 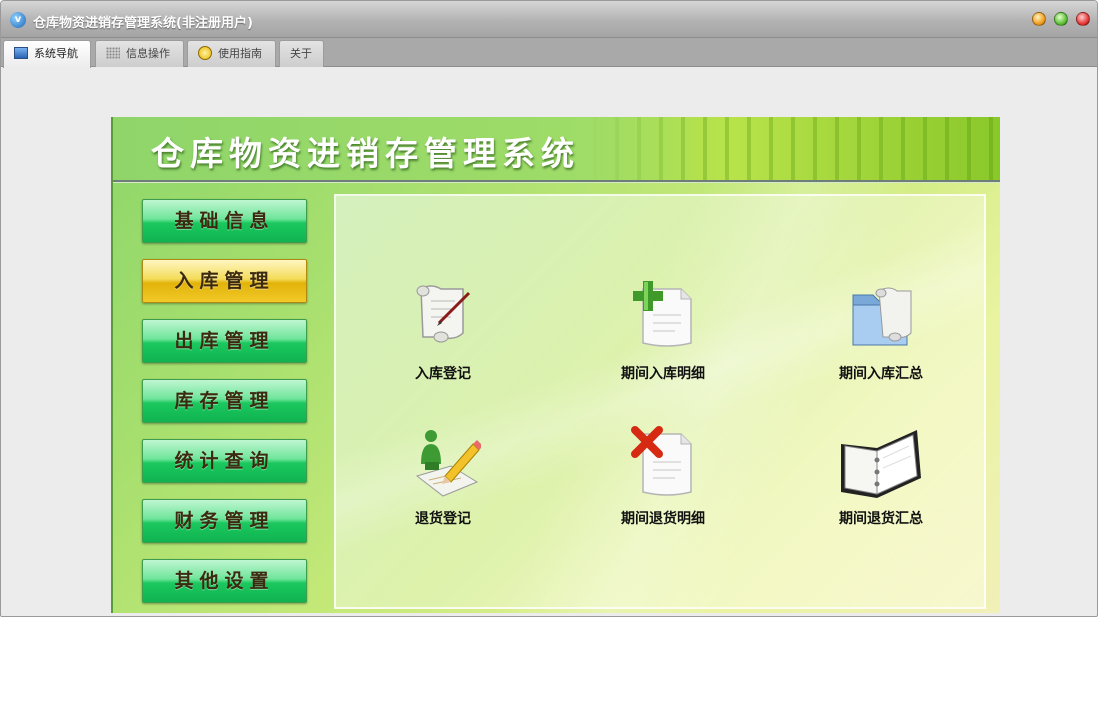 I want to click on folder-scroll-icon, so click(x=882, y=316).